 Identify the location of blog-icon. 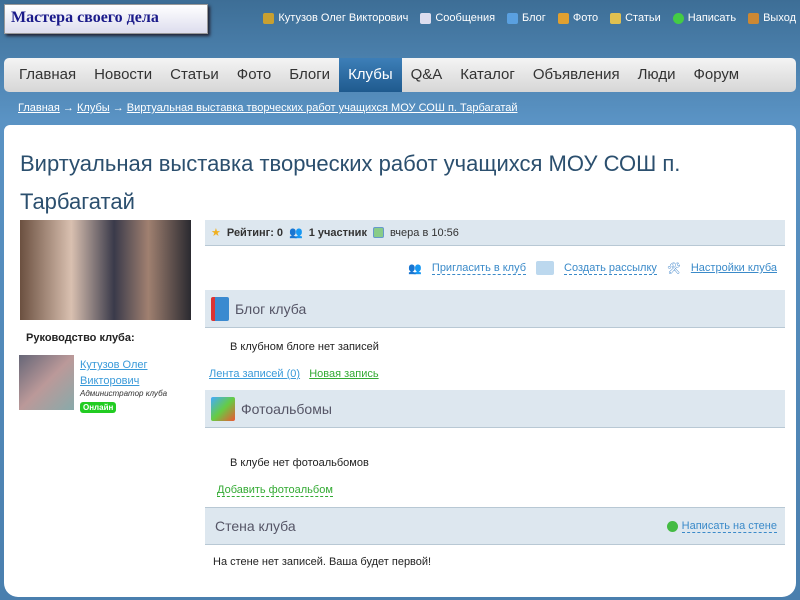
(513, 18).